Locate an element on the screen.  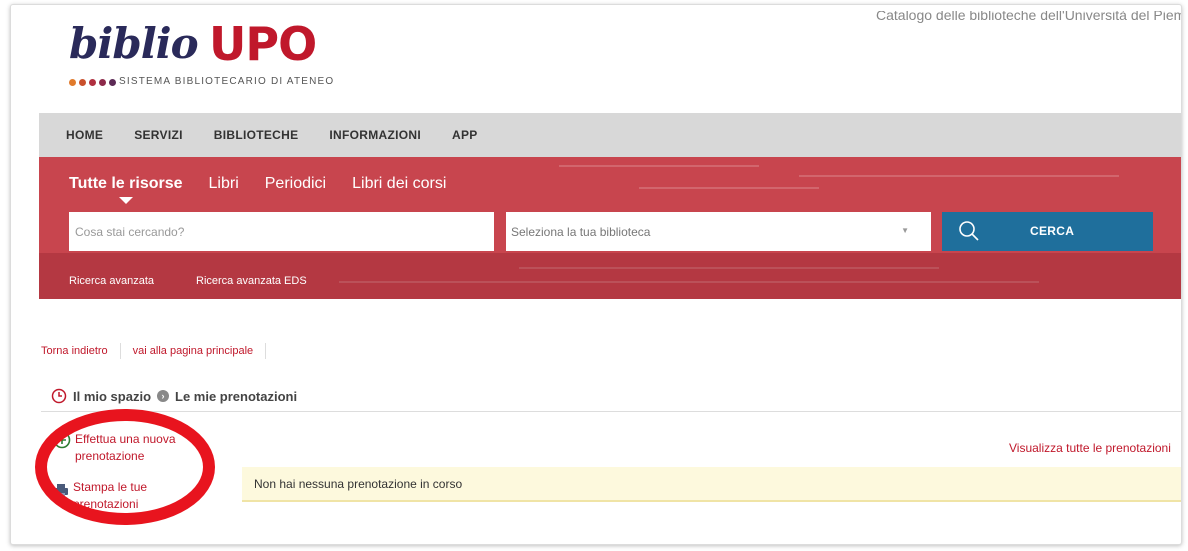
chevron-down-icon: ▼ is located at coordinates (905, 230).